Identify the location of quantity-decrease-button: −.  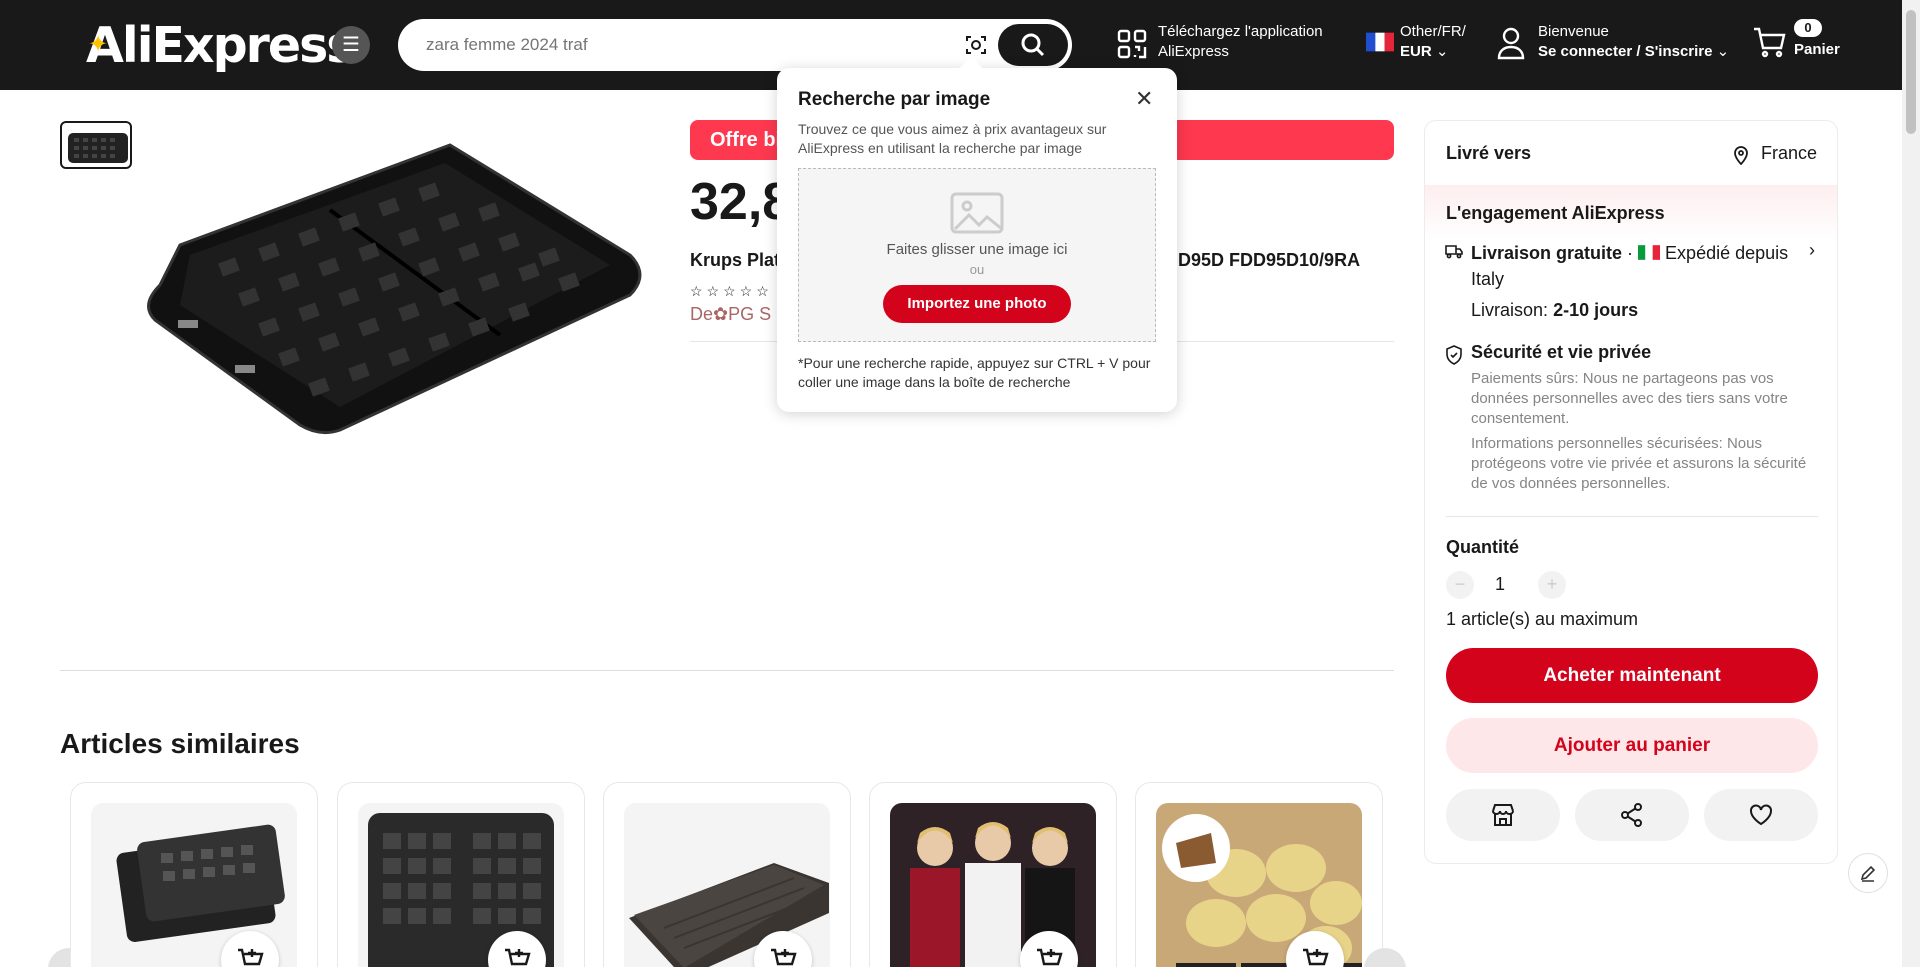
(1460, 585).